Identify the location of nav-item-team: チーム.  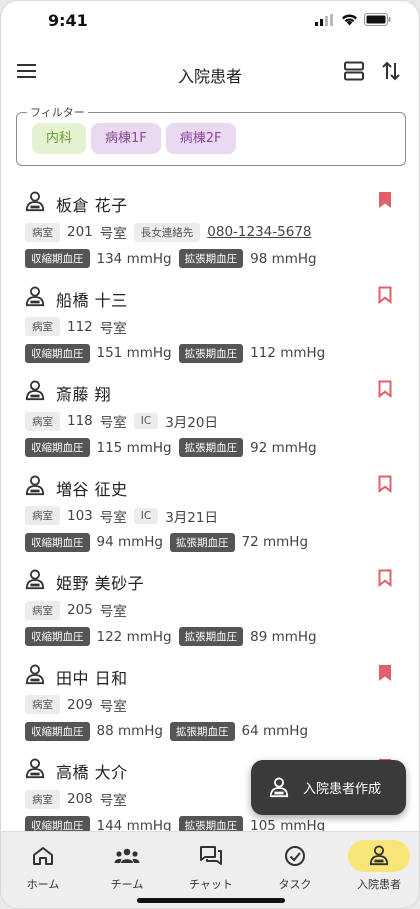
(127, 866).